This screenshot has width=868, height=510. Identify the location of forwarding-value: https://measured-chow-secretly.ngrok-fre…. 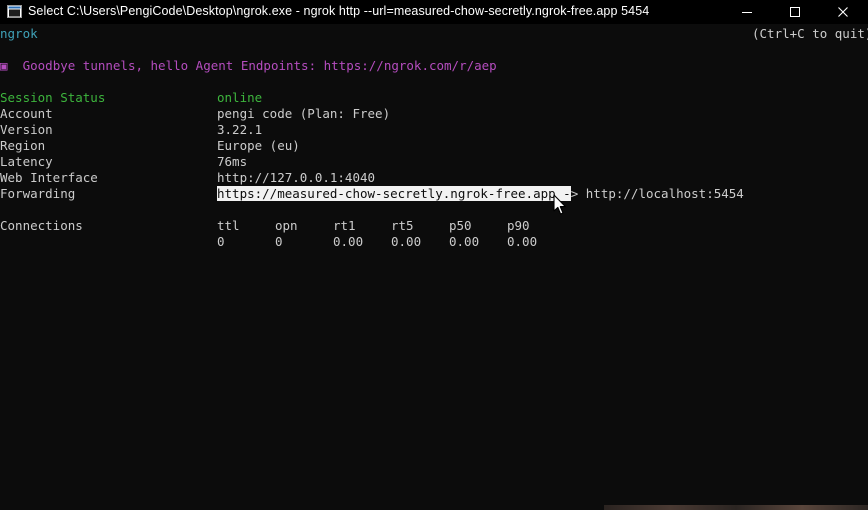
(480, 194).